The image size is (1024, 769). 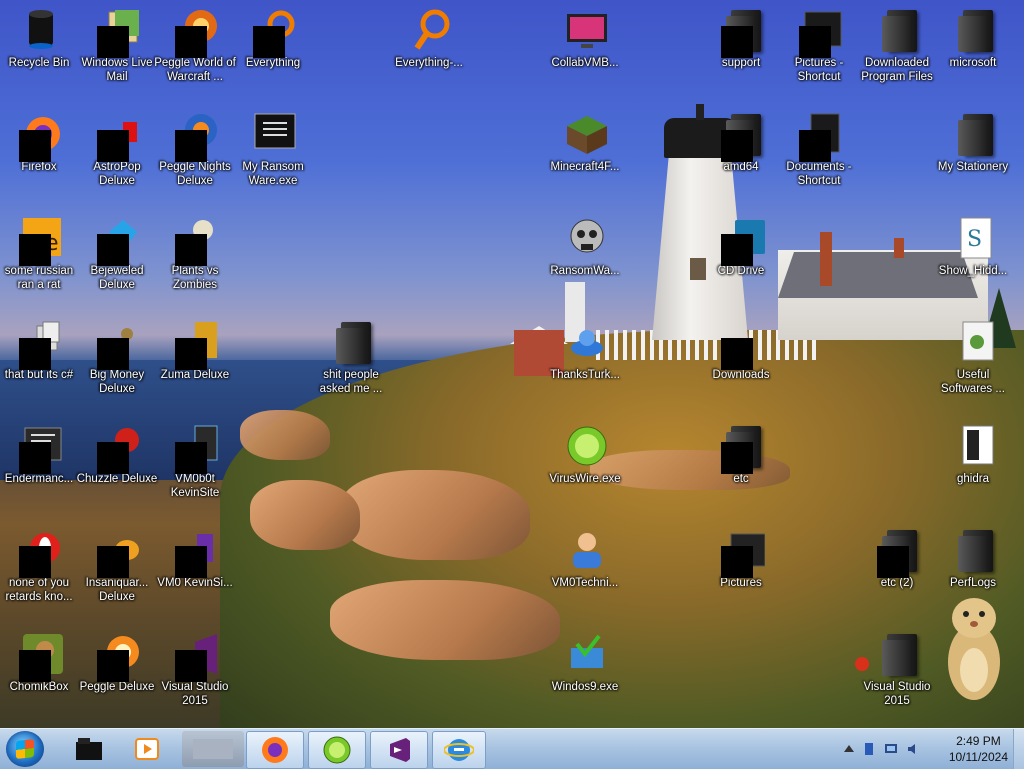 What do you see at coordinates (585, 451) in the screenshot?
I see `desktop-icon-viruswire: VirusWire.exe` at bounding box center [585, 451].